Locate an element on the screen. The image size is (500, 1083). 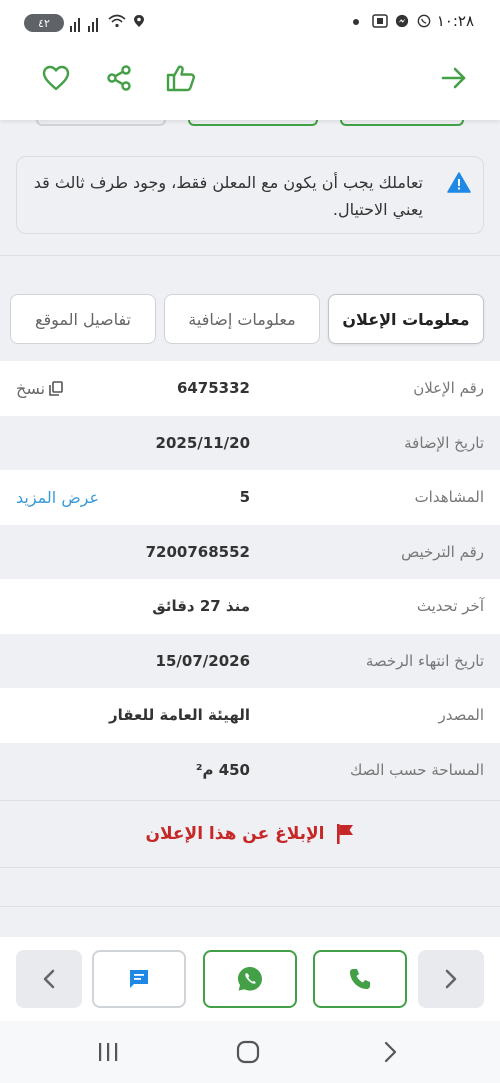
chevron-right-icon is located at coordinates (451, 979).